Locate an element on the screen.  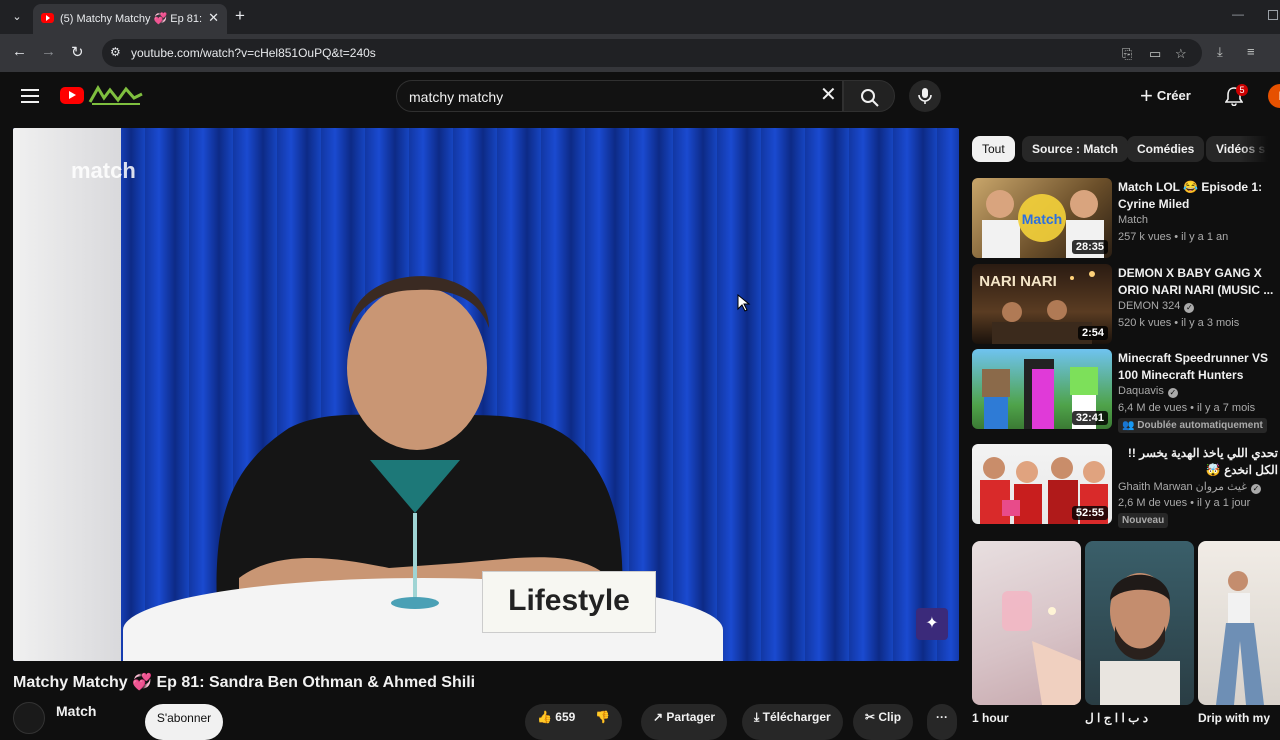
recommendation-channel: Match is located at coordinates (1133, 220).